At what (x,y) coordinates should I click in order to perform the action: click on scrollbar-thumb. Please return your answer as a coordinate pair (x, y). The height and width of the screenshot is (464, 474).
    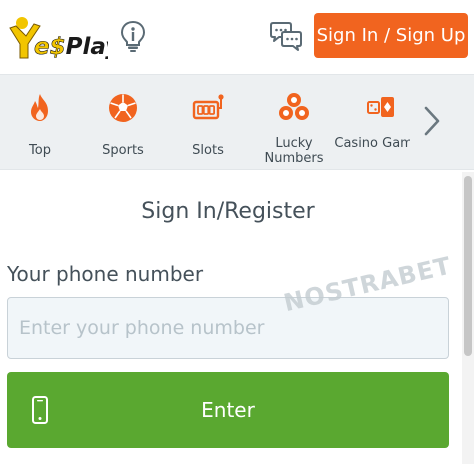
    Looking at the image, I should click on (468, 266).